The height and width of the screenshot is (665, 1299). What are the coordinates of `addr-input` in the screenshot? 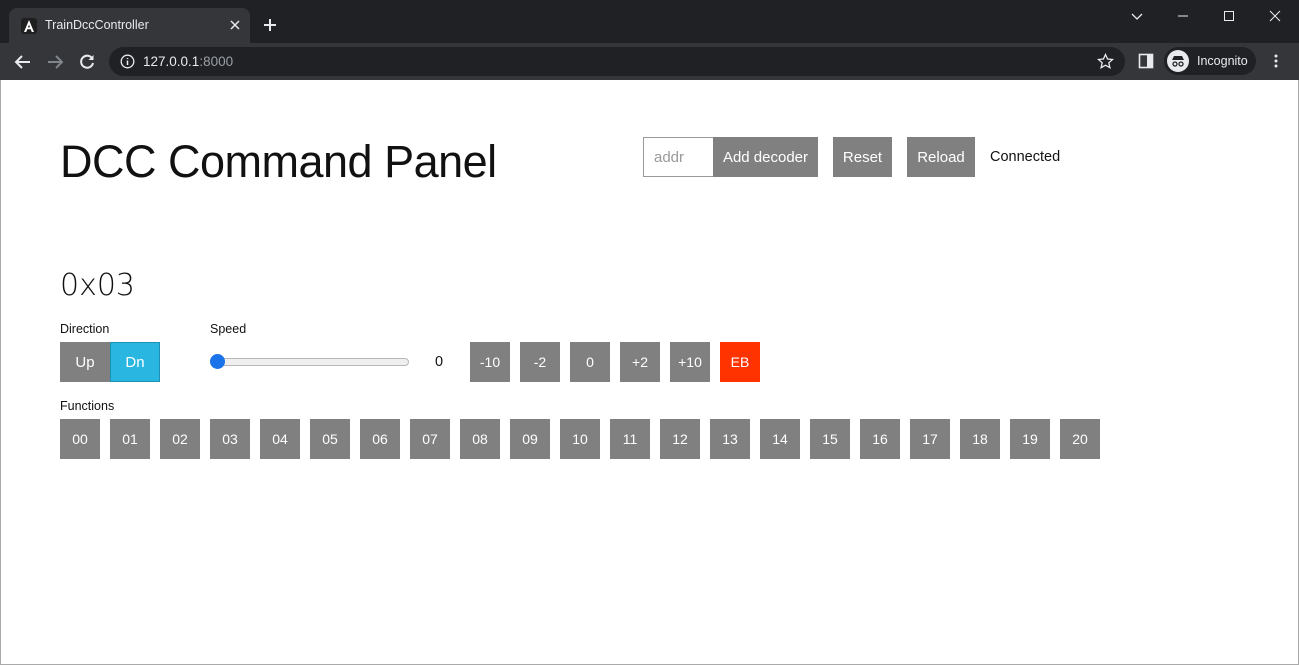 It's located at (678, 157).